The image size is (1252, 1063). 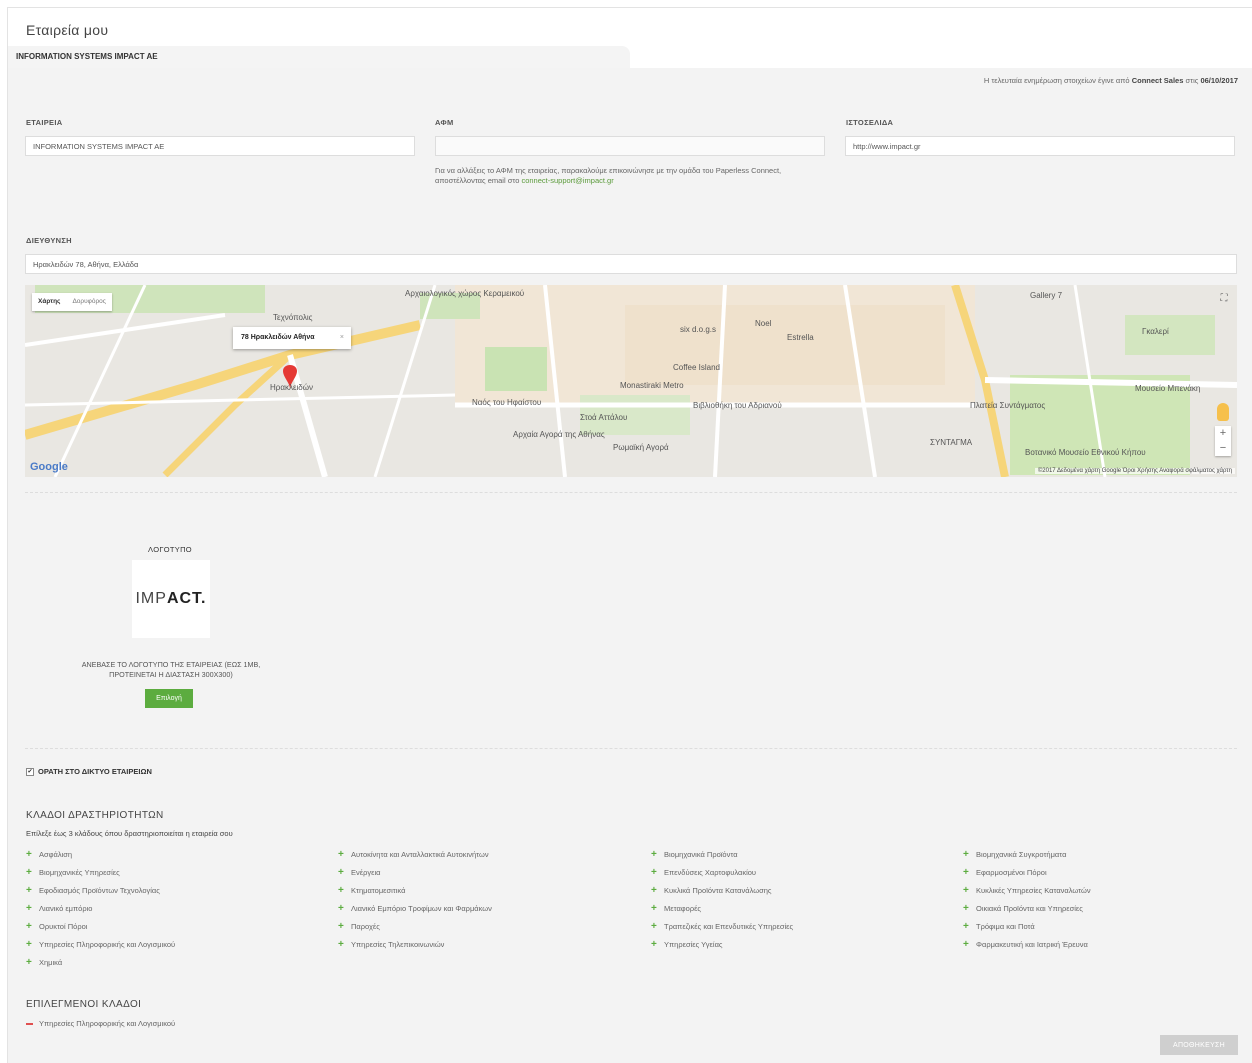 What do you see at coordinates (100, 944) in the screenshot?
I see `sector-item: + Υπηρεσίες Πληροφορικής και Λογισμικού` at bounding box center [100, 944].